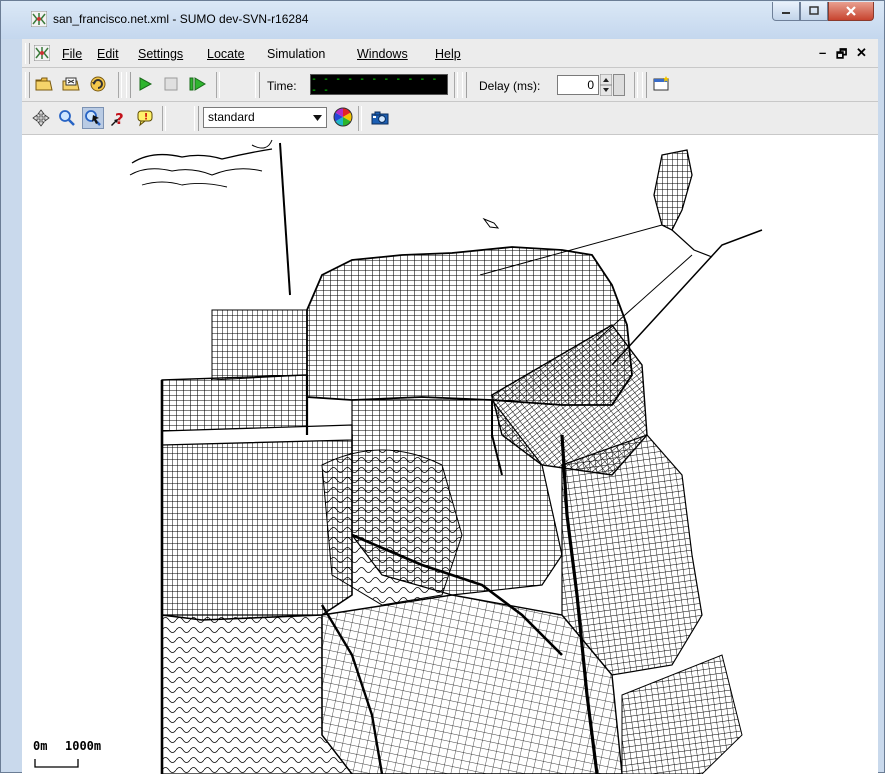  What do you see at coordinates (606, 85) in the screenshot?
I see `delay-spinner` at bounding box center [606, 85].